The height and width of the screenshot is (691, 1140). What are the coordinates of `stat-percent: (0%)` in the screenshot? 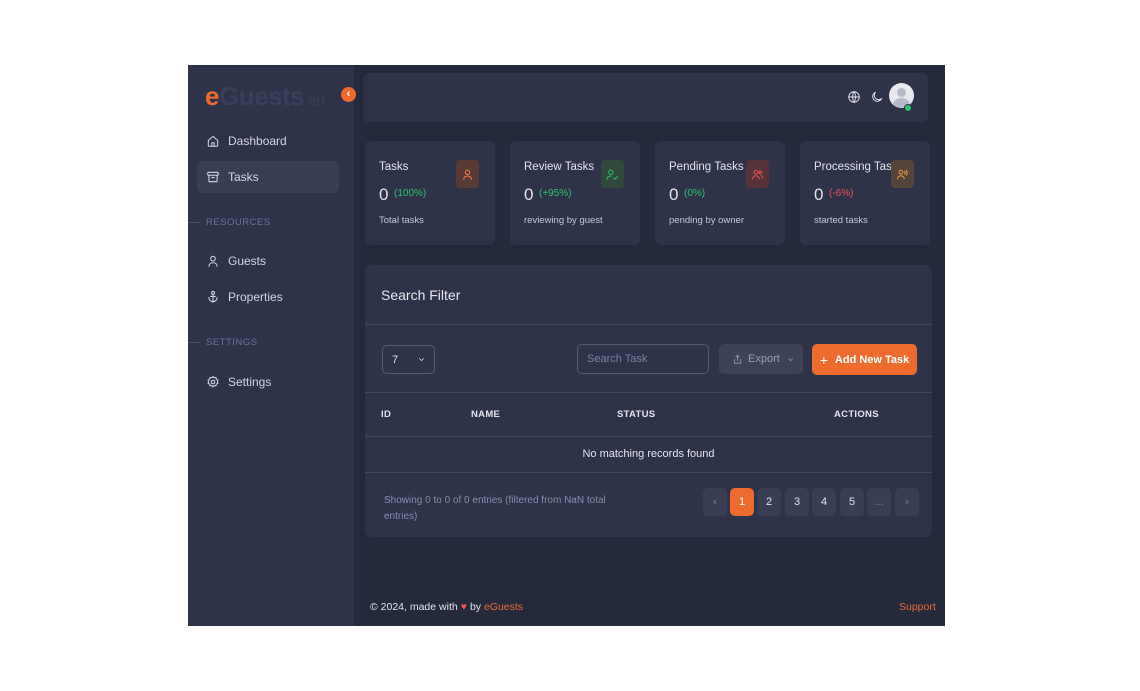 It's located at (695, 193).